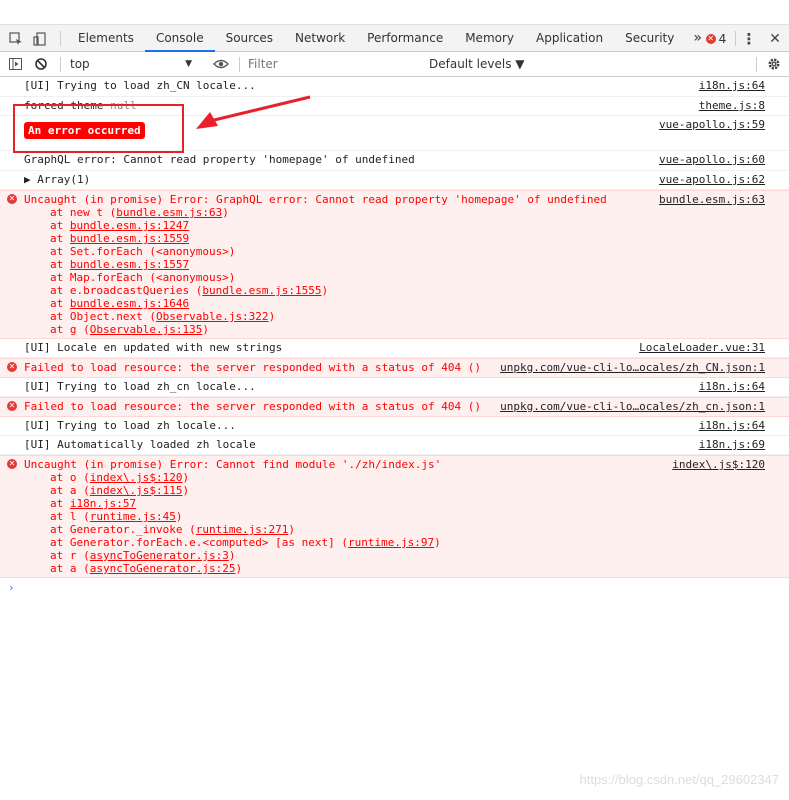 The image size is (789, 800). Describe the element at coordinates (394, 477) in the screenshot. I see `stack-frame: at o (index\.js$:120)` at that location.